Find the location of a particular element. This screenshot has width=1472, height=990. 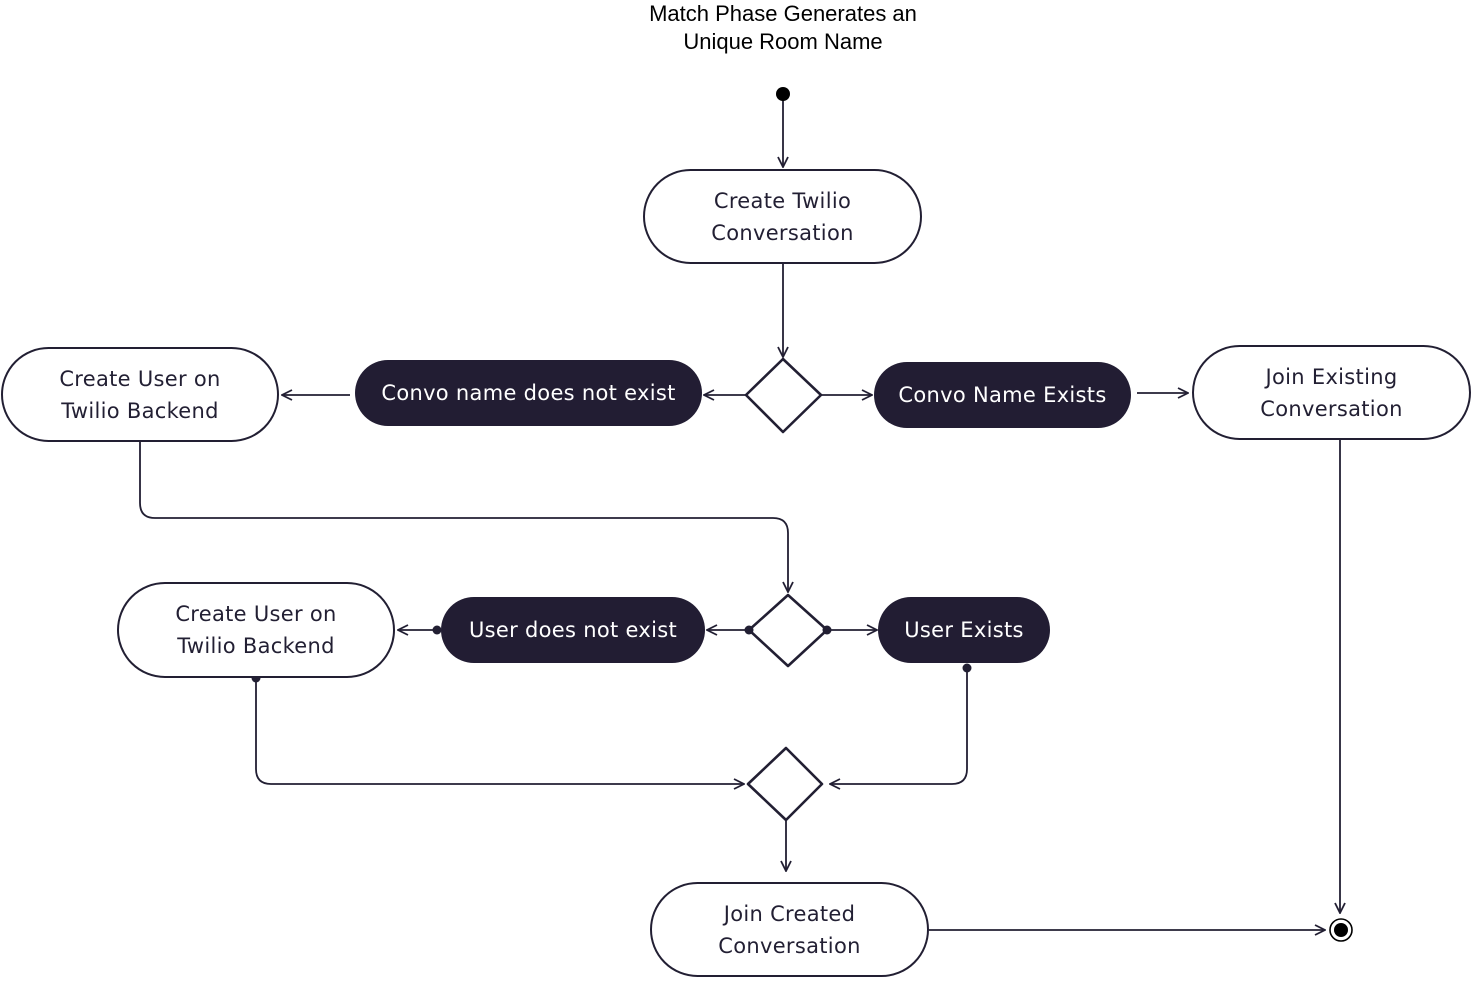

node-convo-name-does-not-exist: Convo name does not exist is located at coordinates (528, 393).